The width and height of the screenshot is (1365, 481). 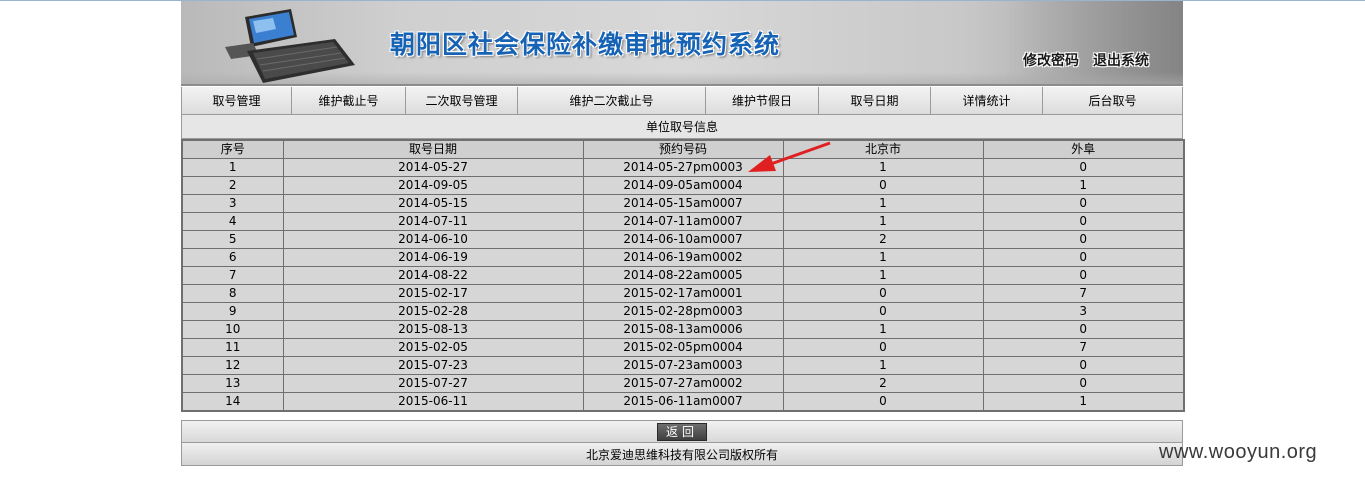 I want to click on nav-maintain-second-cutoff: 维护二次截止号, so click(x=612, y=101).